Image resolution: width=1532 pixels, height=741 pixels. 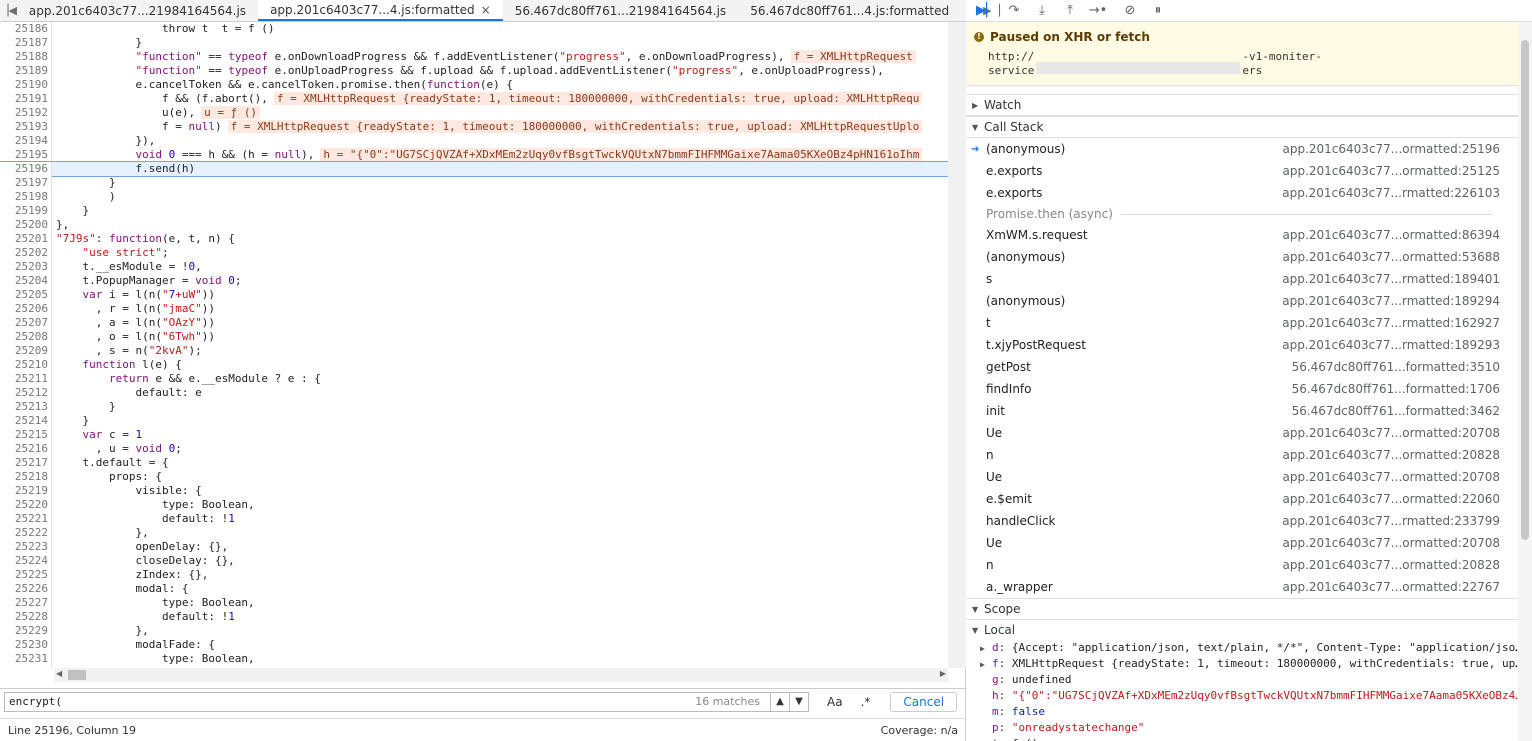 I want to click on scope-variable: ▶t: ƒ (), so click(x=1249, y=738).